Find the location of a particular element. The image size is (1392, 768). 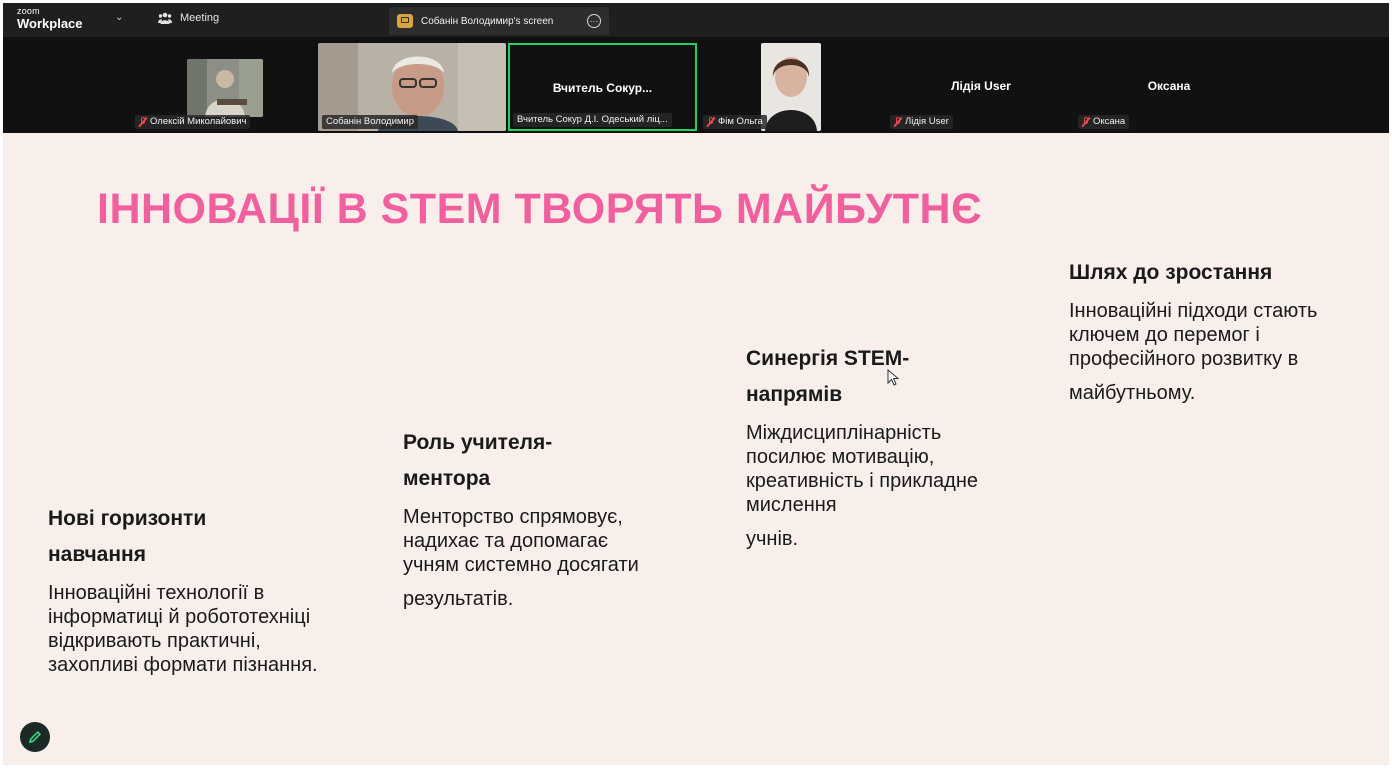

participant-center-name: Лідія User is located at coordinates (981, 86).